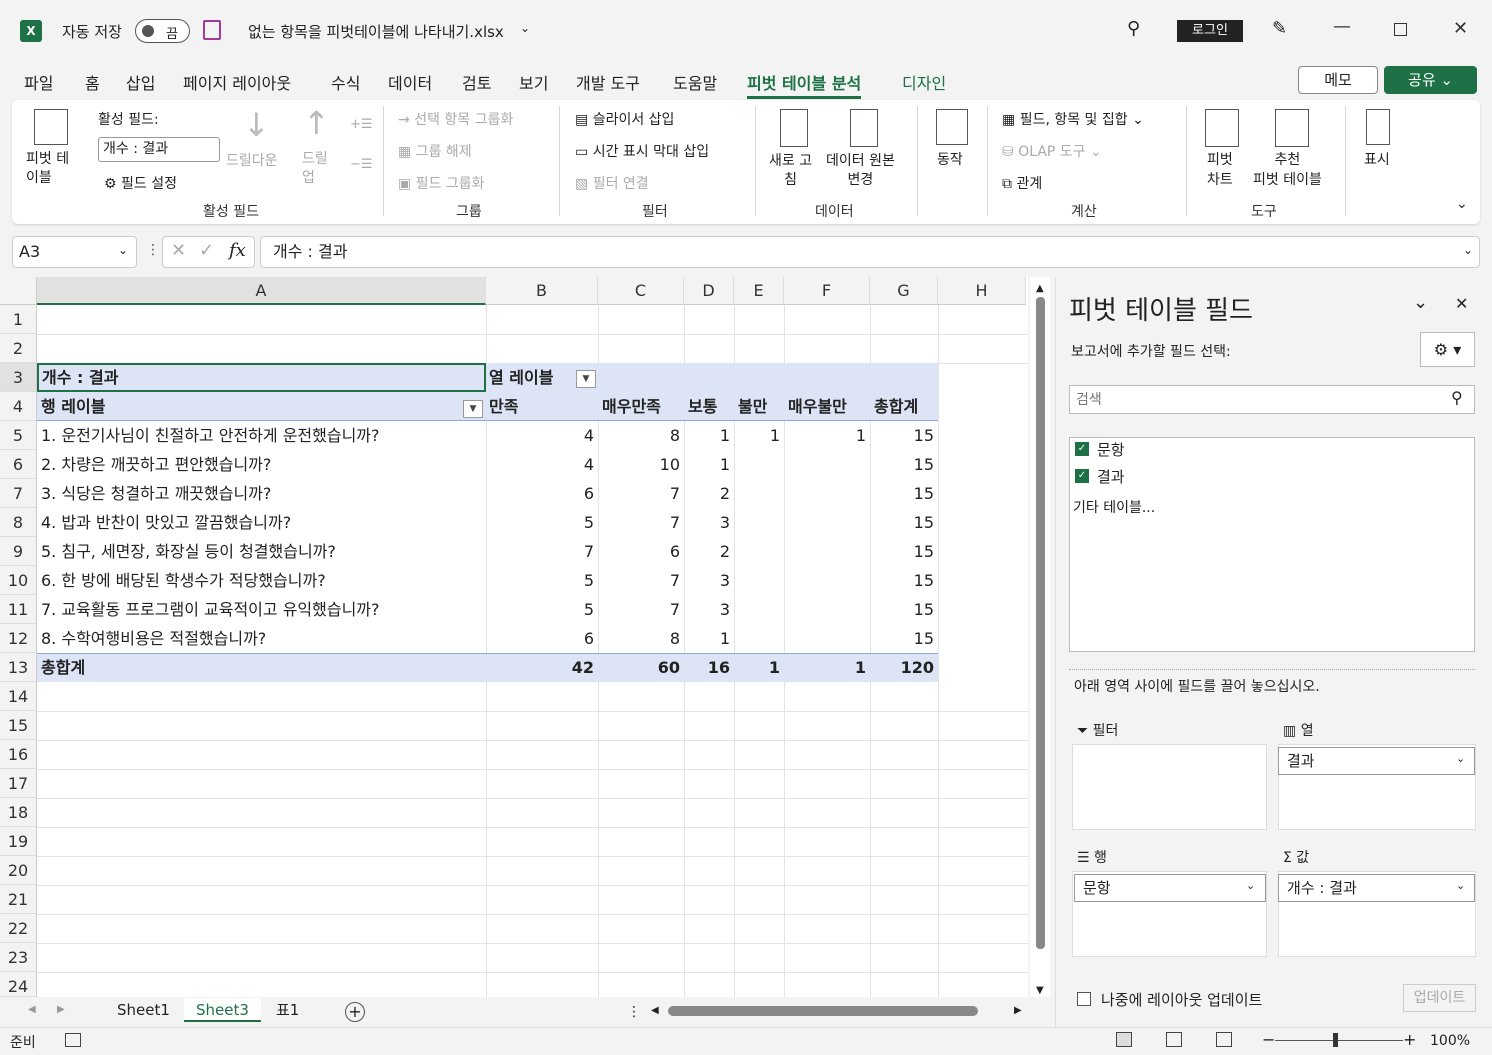 The width and height of the screenshot is (1492, 1055). I want to click on col-header-e: E, so click(759, 291).